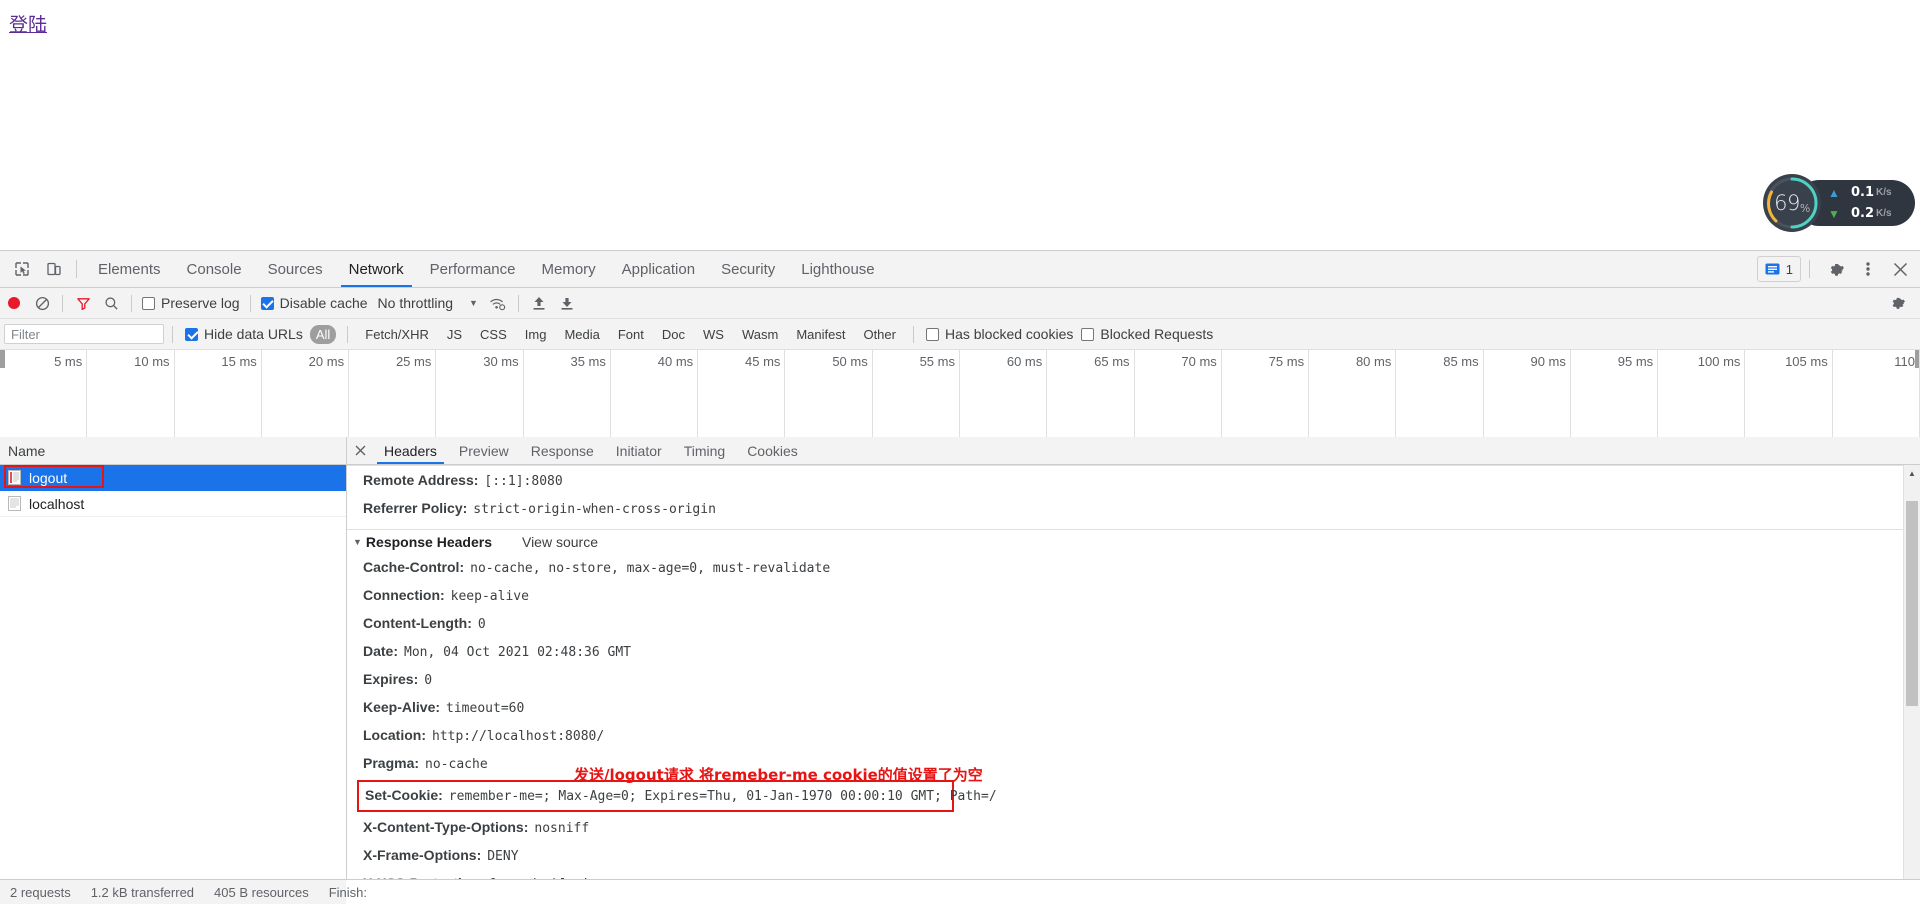 This screenshot has width=1920, height=904. What do you see at coordinates (569, 269) in the screenshot?
I see `tab-memory: Memory` at bounding box center [569, 269].